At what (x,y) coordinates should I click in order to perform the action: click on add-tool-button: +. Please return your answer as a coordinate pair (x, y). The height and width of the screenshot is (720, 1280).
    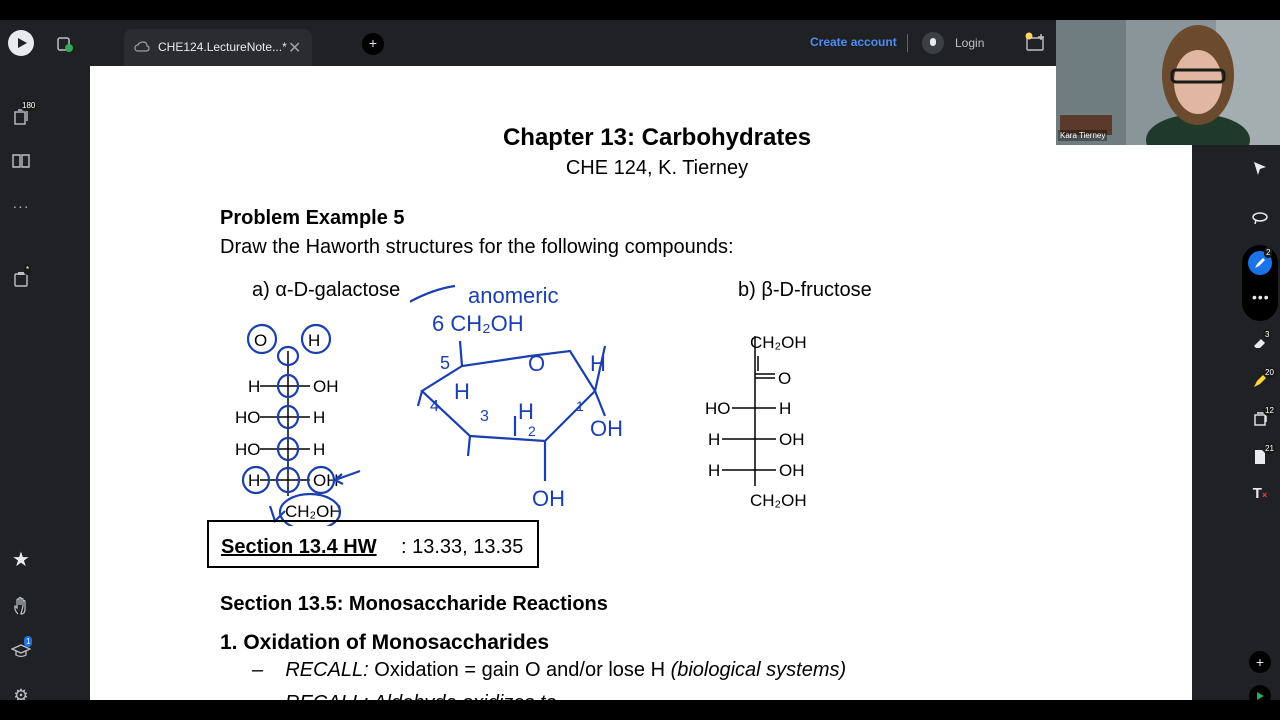
    Looking at the image, I should click on (1260, 662).